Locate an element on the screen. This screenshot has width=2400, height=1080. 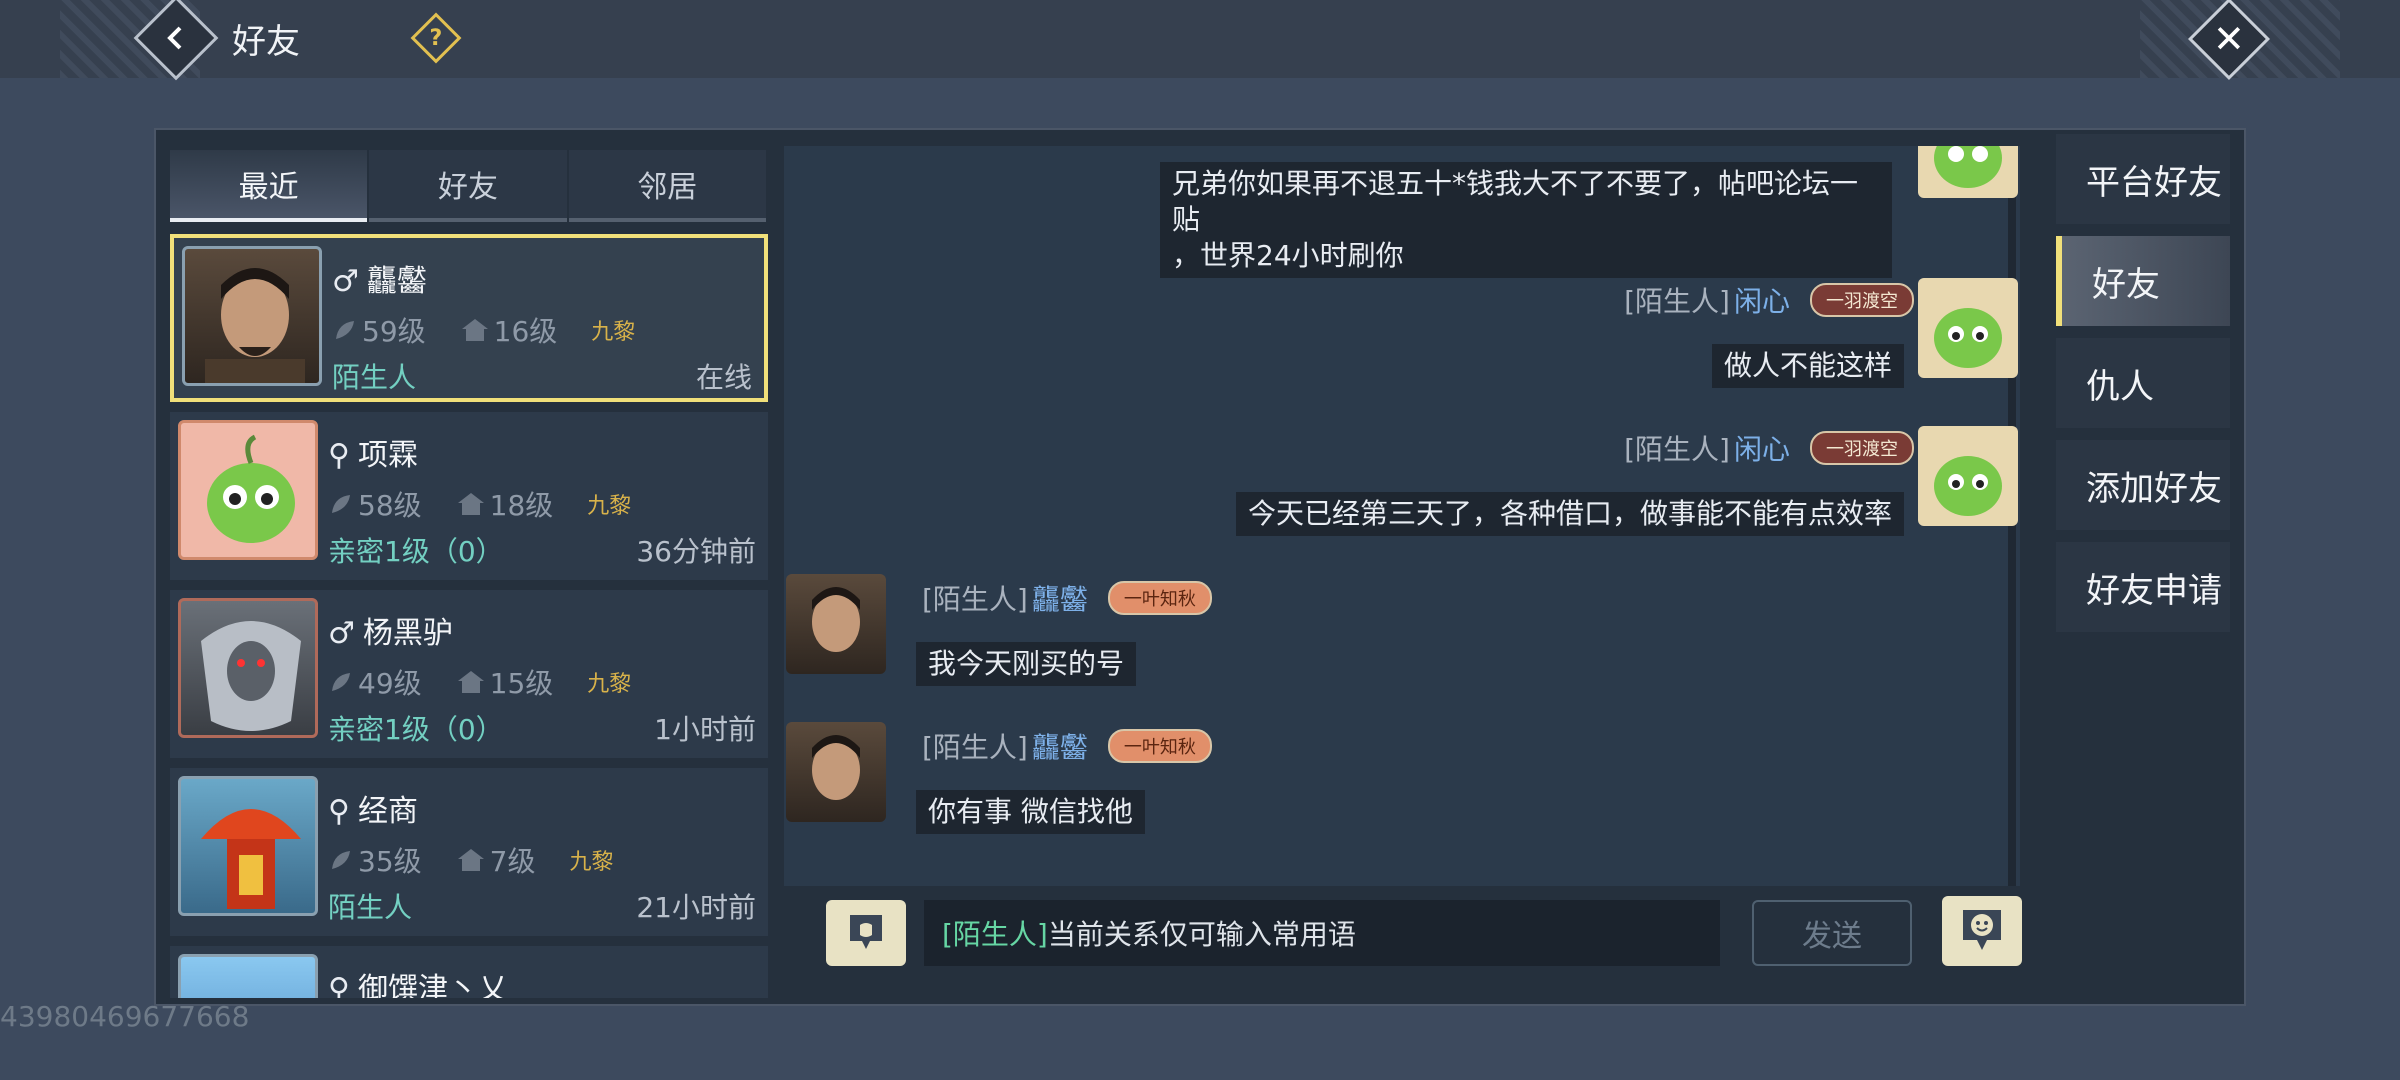
friend-item: ♂ 杨黑驴 49级 15级 九黎 亲密1级（0） 1小时前 is located at coordinates (469, 674).